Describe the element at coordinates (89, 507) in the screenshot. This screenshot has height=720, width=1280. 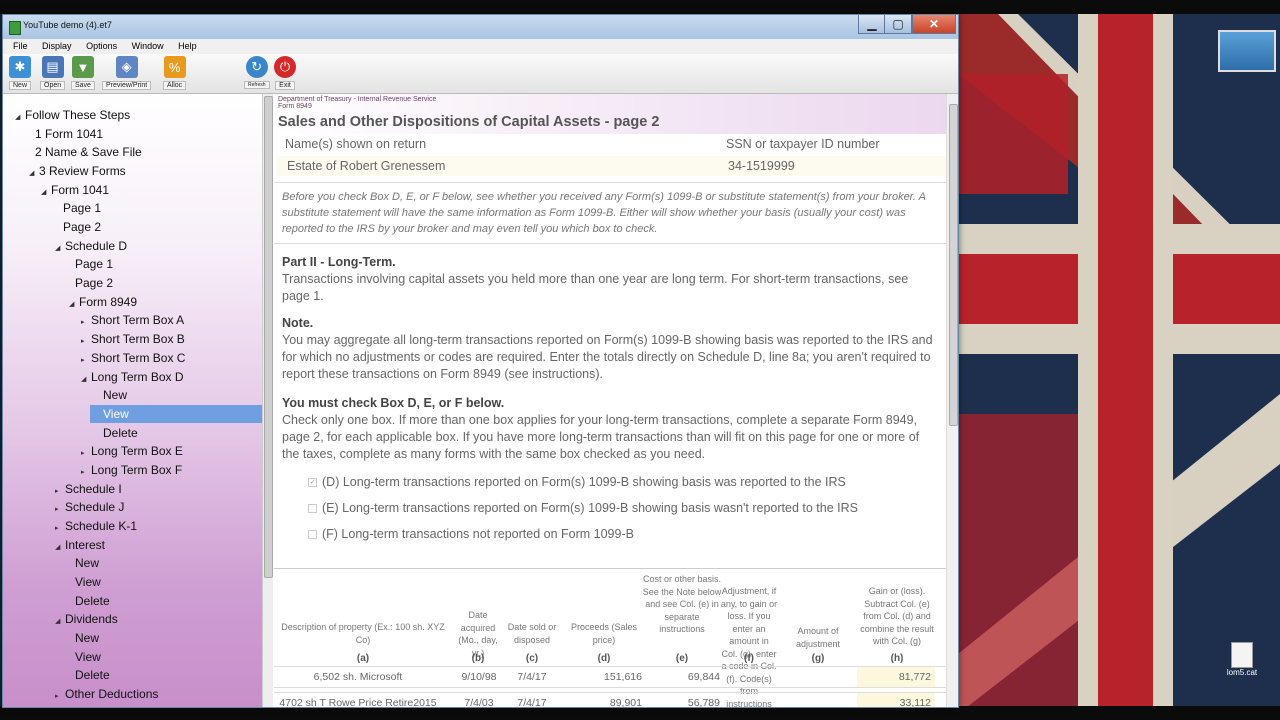
I see `tree-item: ▸ Schedule J` at that location.